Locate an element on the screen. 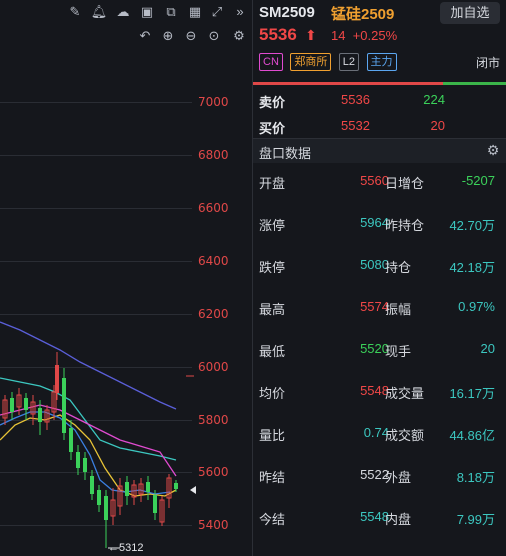 This screenshot has height=556, width=506. tag-l2: L2 is located at coordinates (349, 62).